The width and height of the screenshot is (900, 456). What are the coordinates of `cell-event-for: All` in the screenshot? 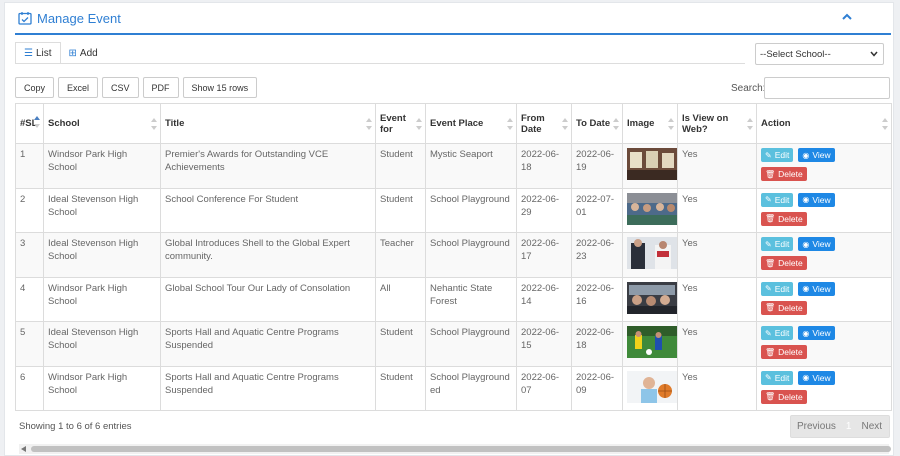 It's located at (400, 299).